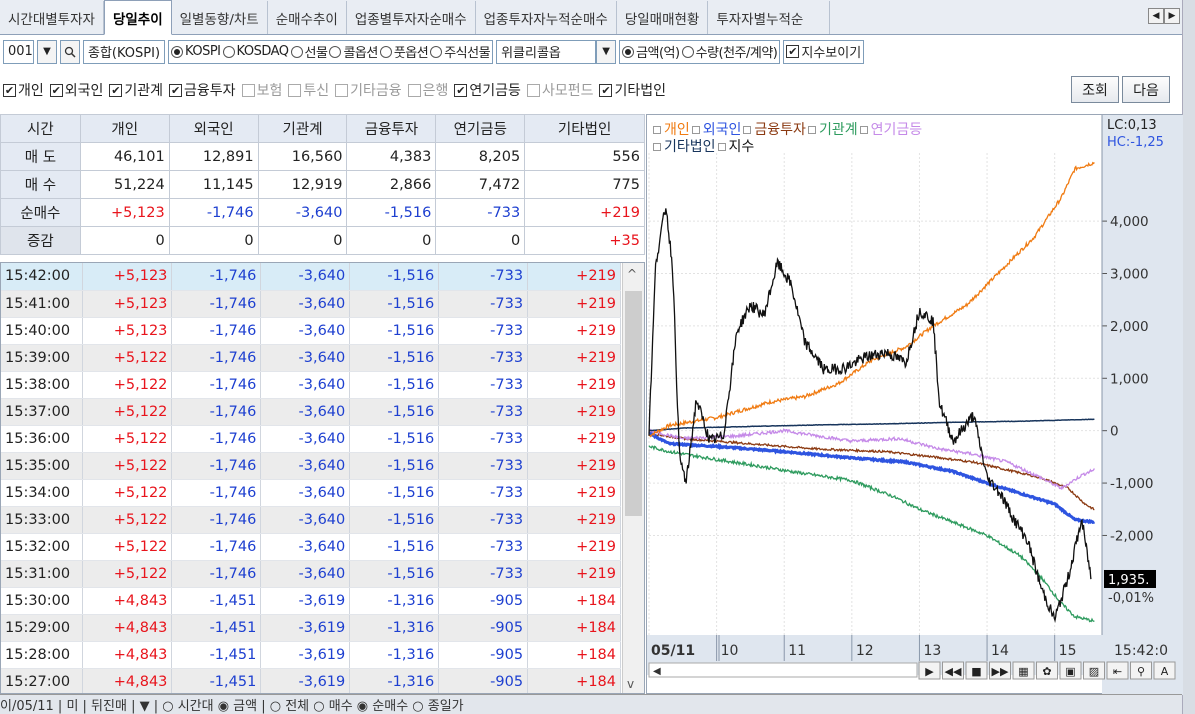 The image size is (1195, 714). Describe the element at coordinates (368, 90) in the screenshot. I see `filter-6: 기타금융` at that location.